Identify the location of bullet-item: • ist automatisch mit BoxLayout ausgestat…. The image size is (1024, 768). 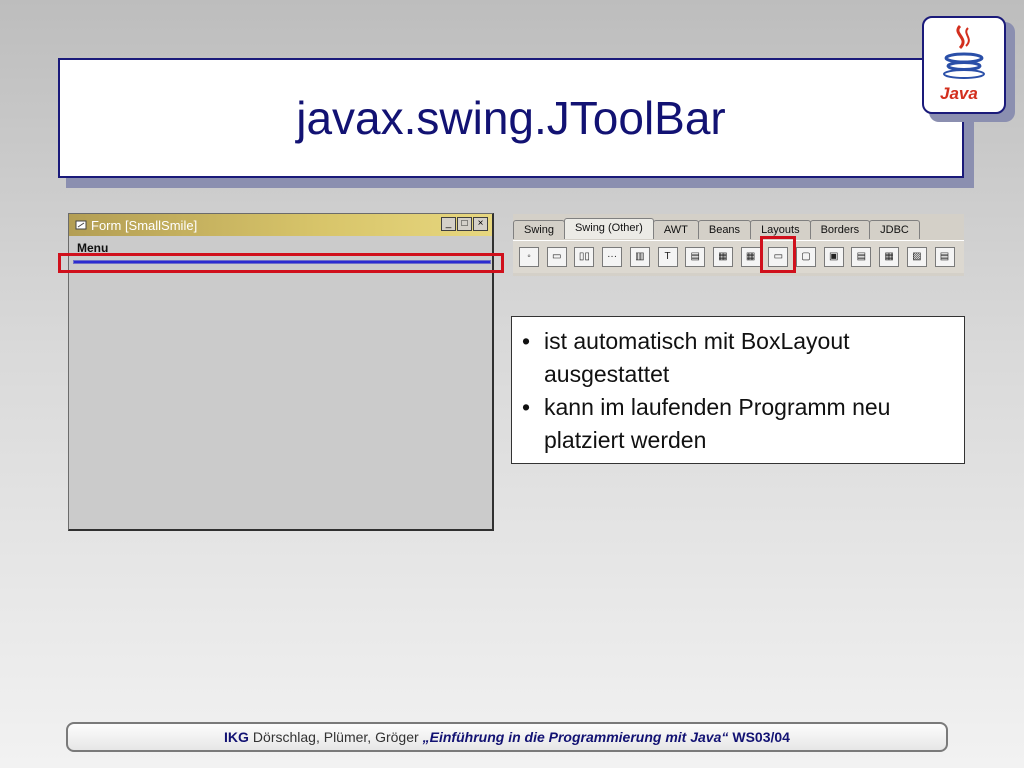
(738, 358).